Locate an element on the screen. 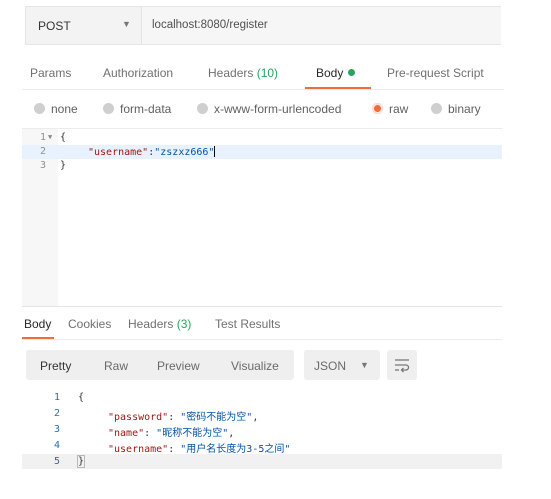 The image size is (551, 499). radio-label: none is located at coordinates (64, 109).